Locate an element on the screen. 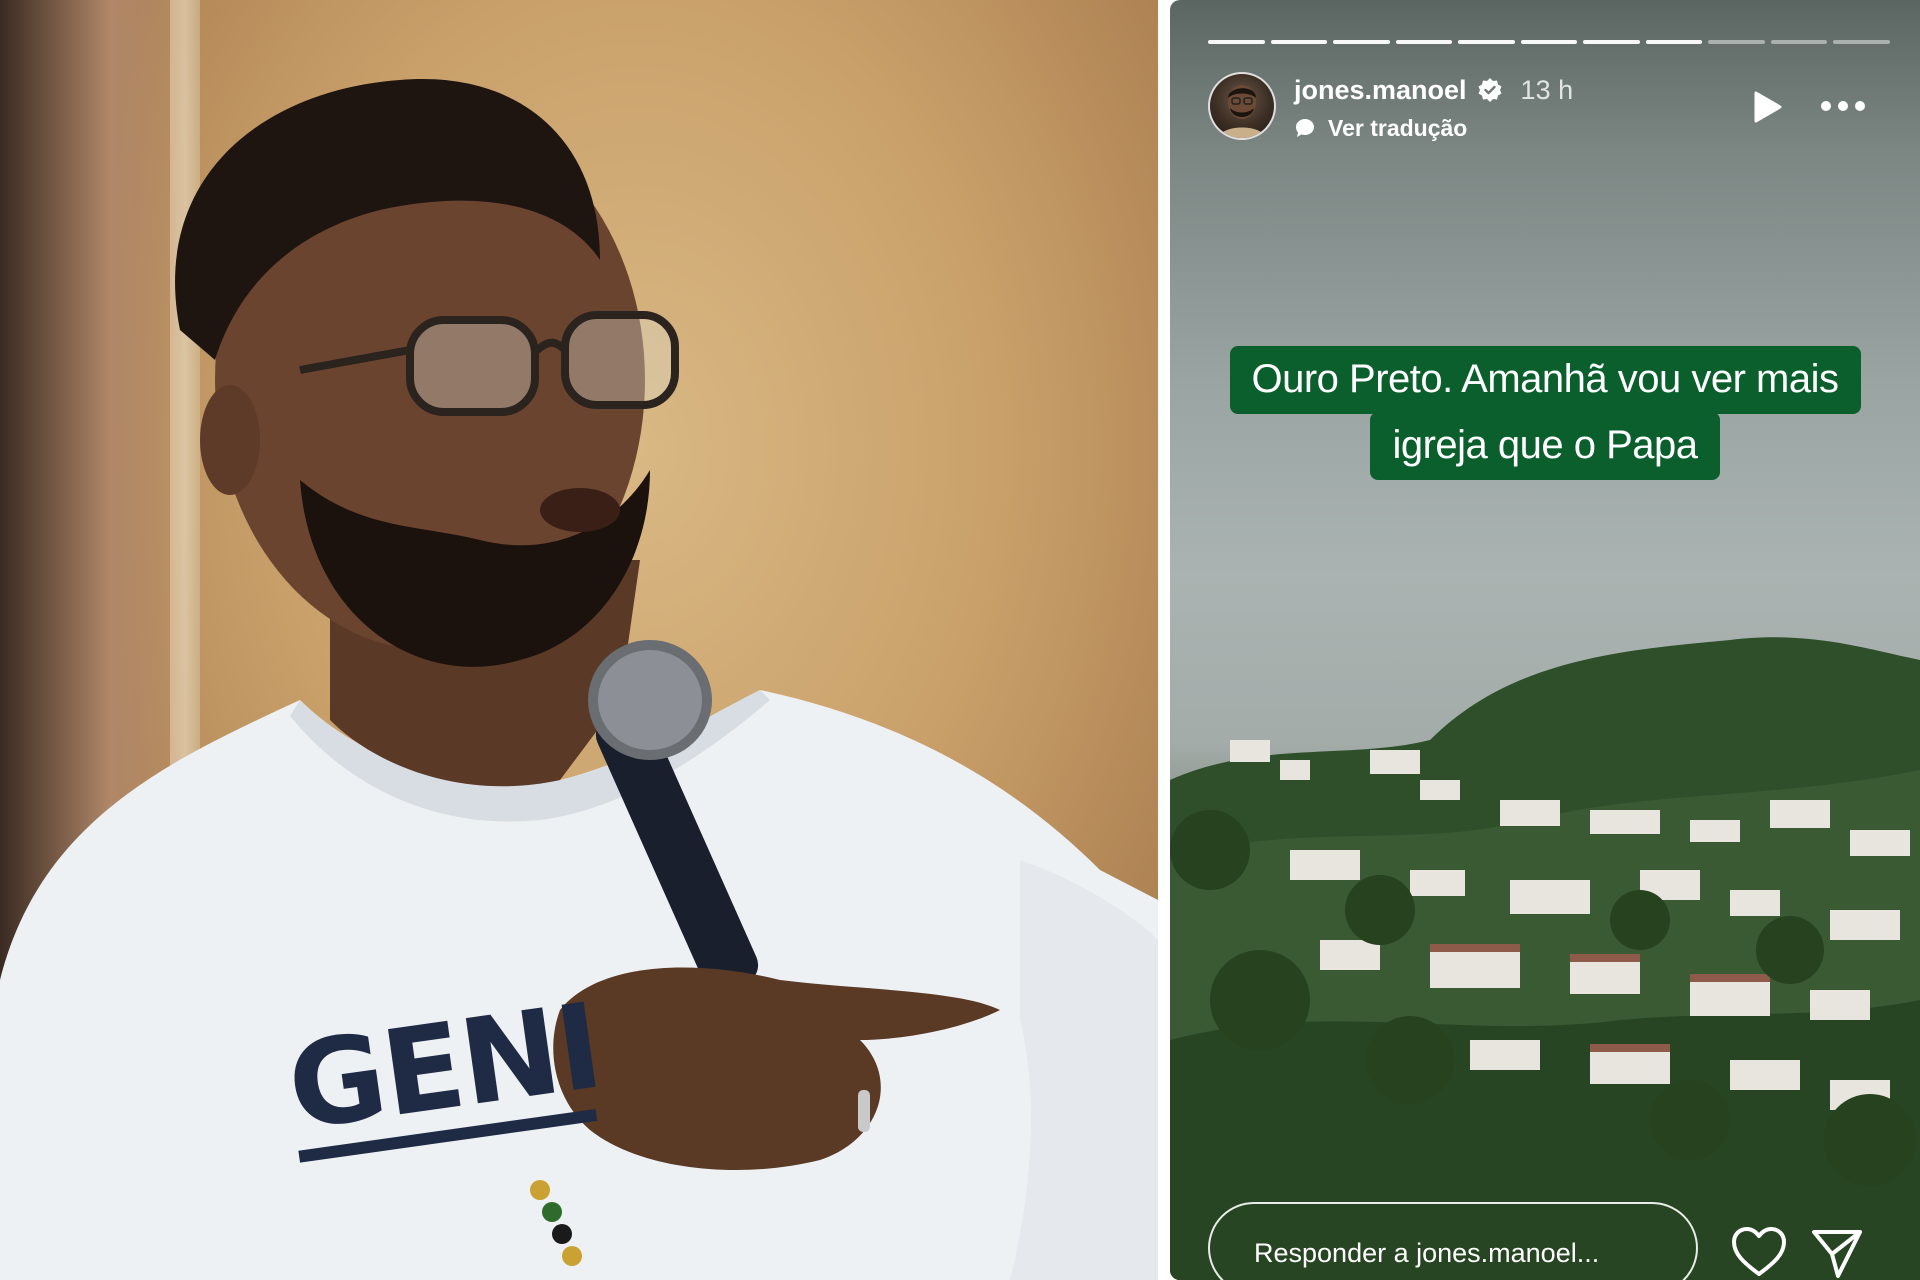 The width and height of the screenshot is (1920, 1280). verified-icon is located at coordinates (1490, 90).